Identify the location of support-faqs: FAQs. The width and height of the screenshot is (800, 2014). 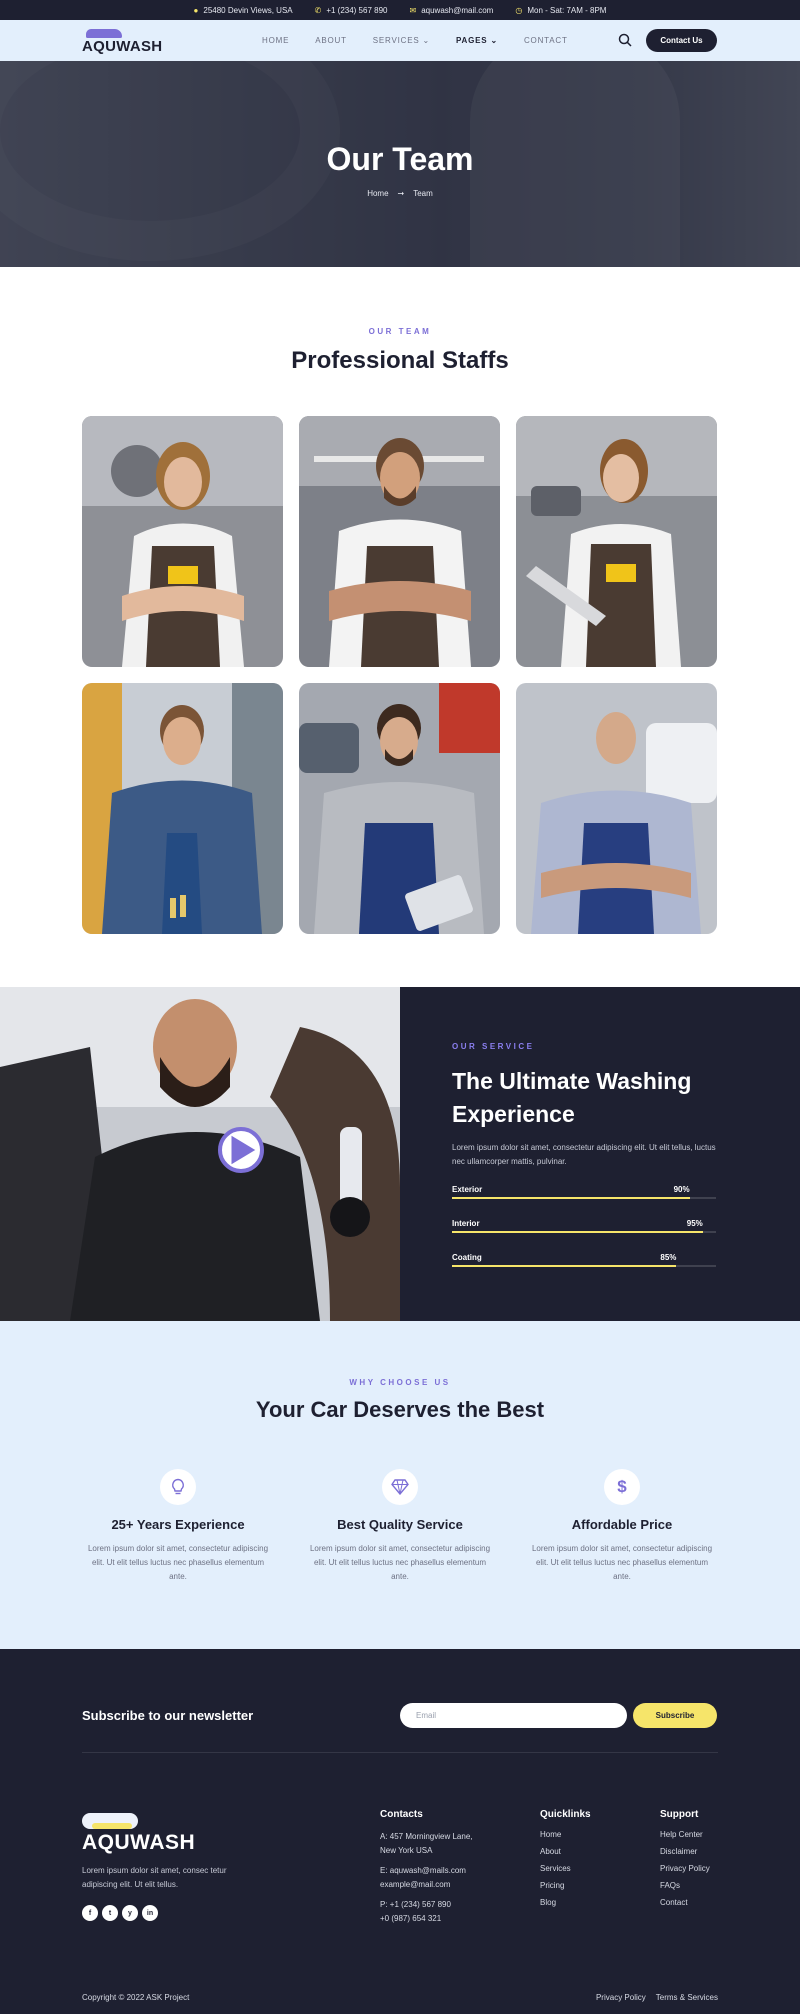
(685, 1885).